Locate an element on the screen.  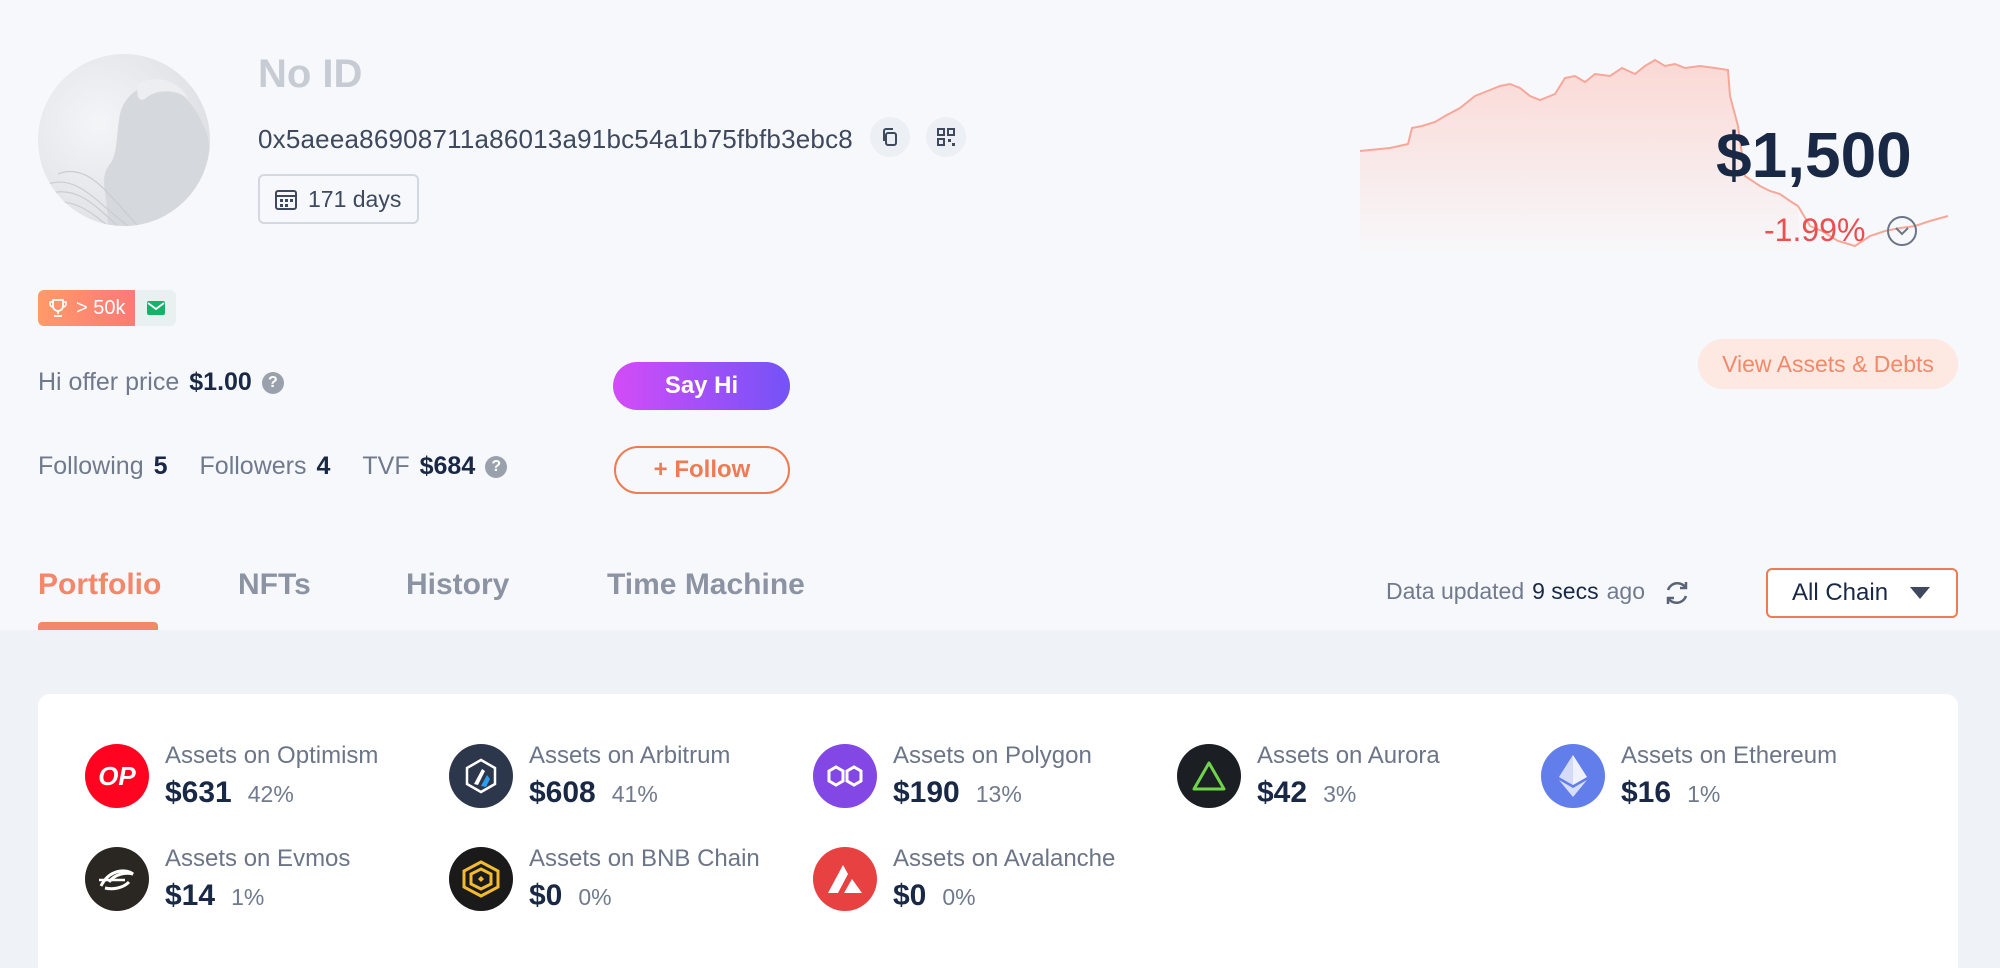
chain-item-arbitrum: Assets on Arbitrum $608 41% is located at coordinates (614, 776).